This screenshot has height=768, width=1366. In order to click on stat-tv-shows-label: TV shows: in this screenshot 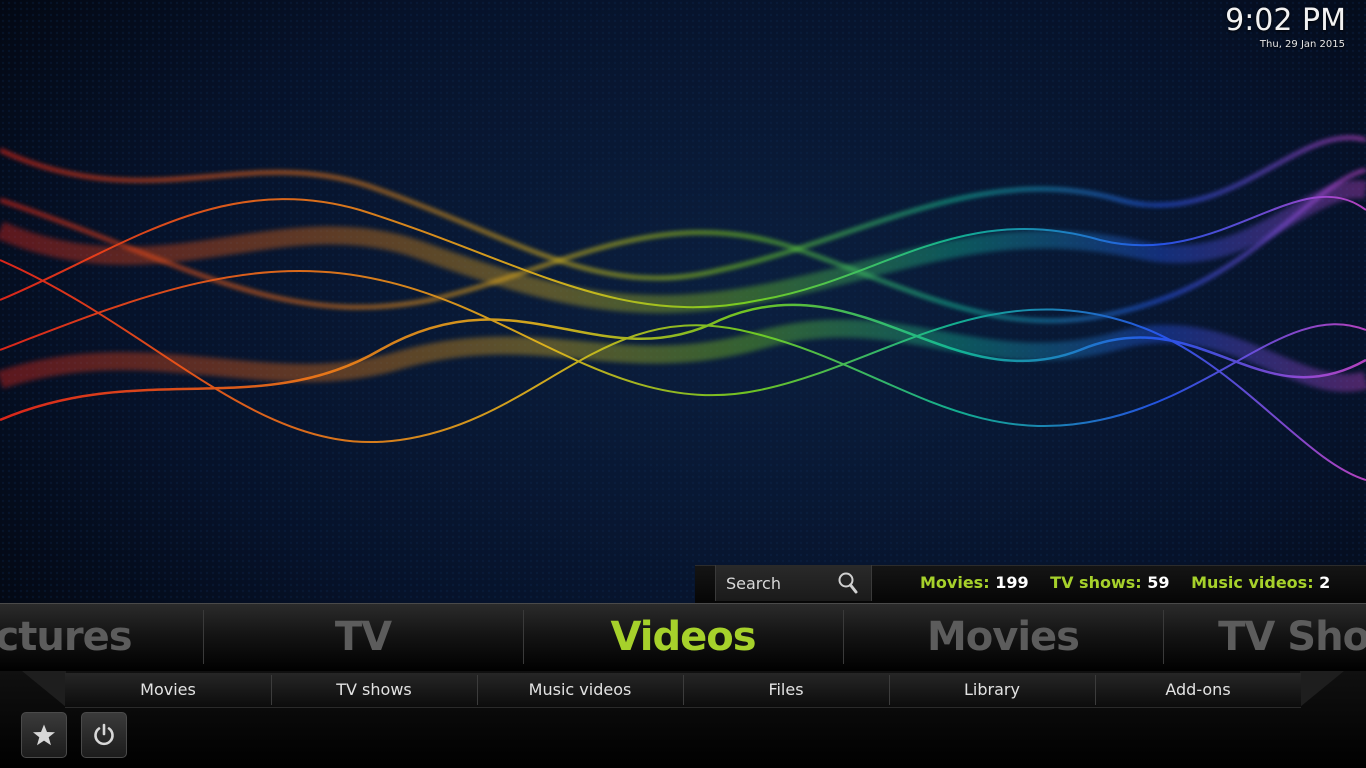, I will do `click(1096, 582)`.